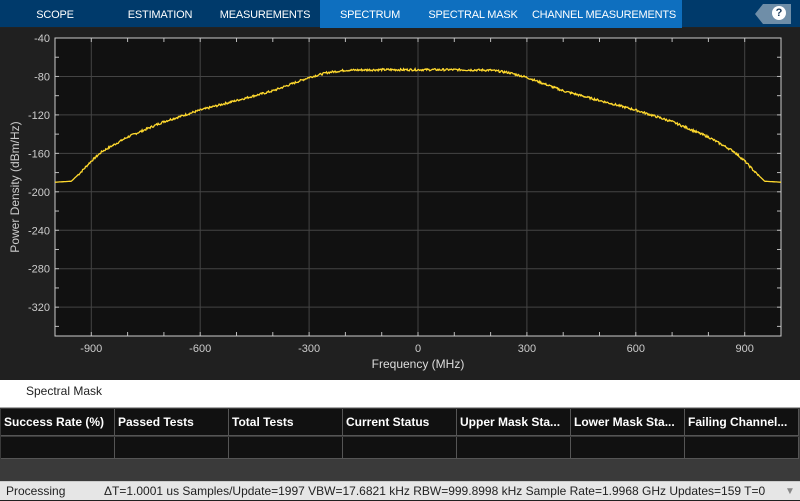  What do you see at coordinates (418, 349) in the screenshot?
I see `x-tick-label: 0` at bounding box center [418, 349].